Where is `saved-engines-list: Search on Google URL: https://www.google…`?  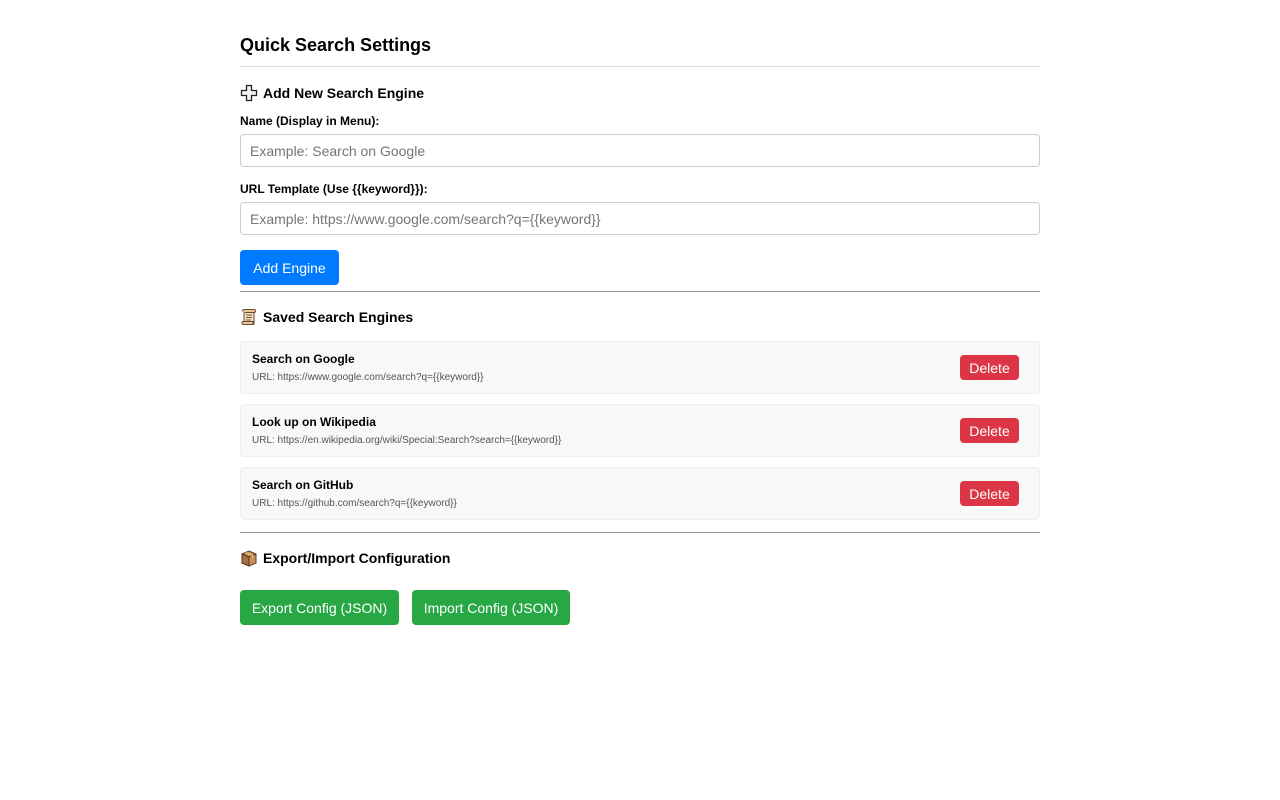
saved-engines-list: Search on Google URL: https://www.google… is located at coordinates (640, 430).